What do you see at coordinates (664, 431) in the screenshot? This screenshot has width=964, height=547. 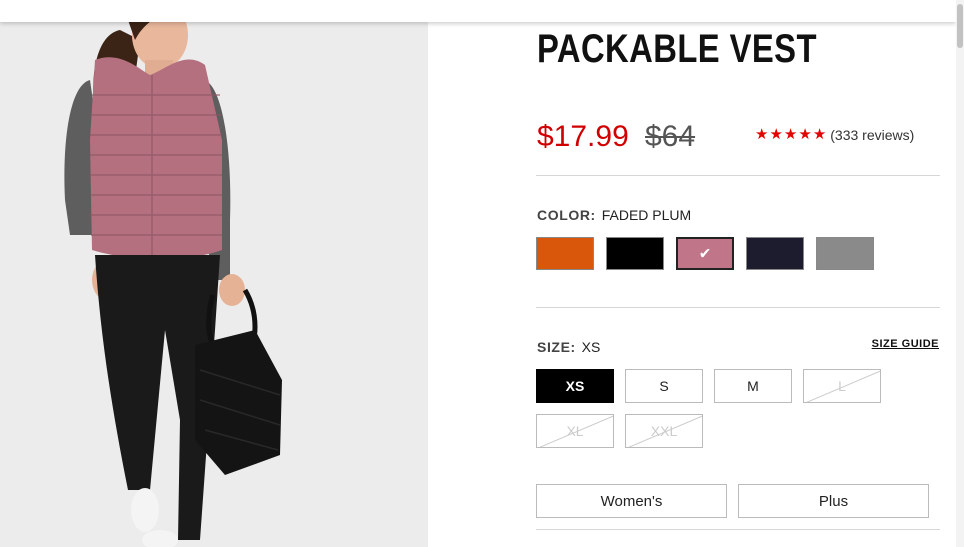 I see `size-option-xxl: XXL` at bounding box center [664, 431].